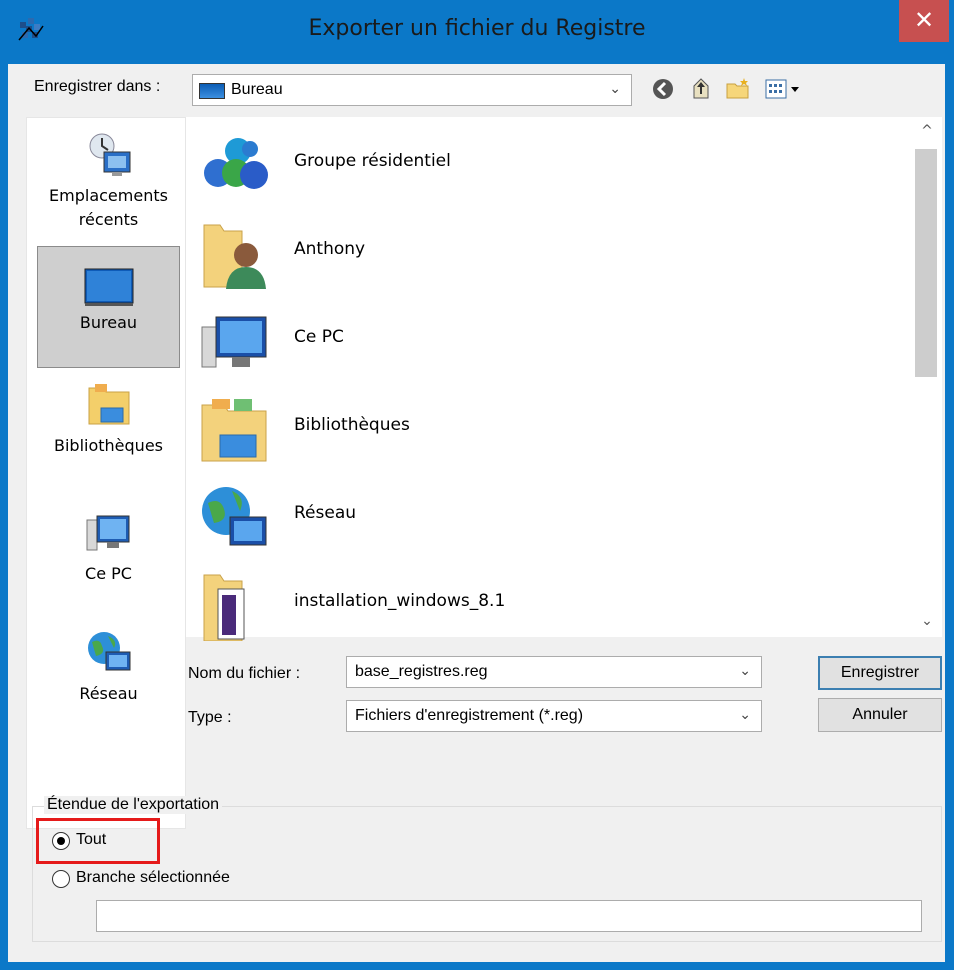 This screenshot has width=954, height=970. What do you see at coordinates (663, 89) in the screenshot?
I see `back-icon` at bounding box center [663, 89].